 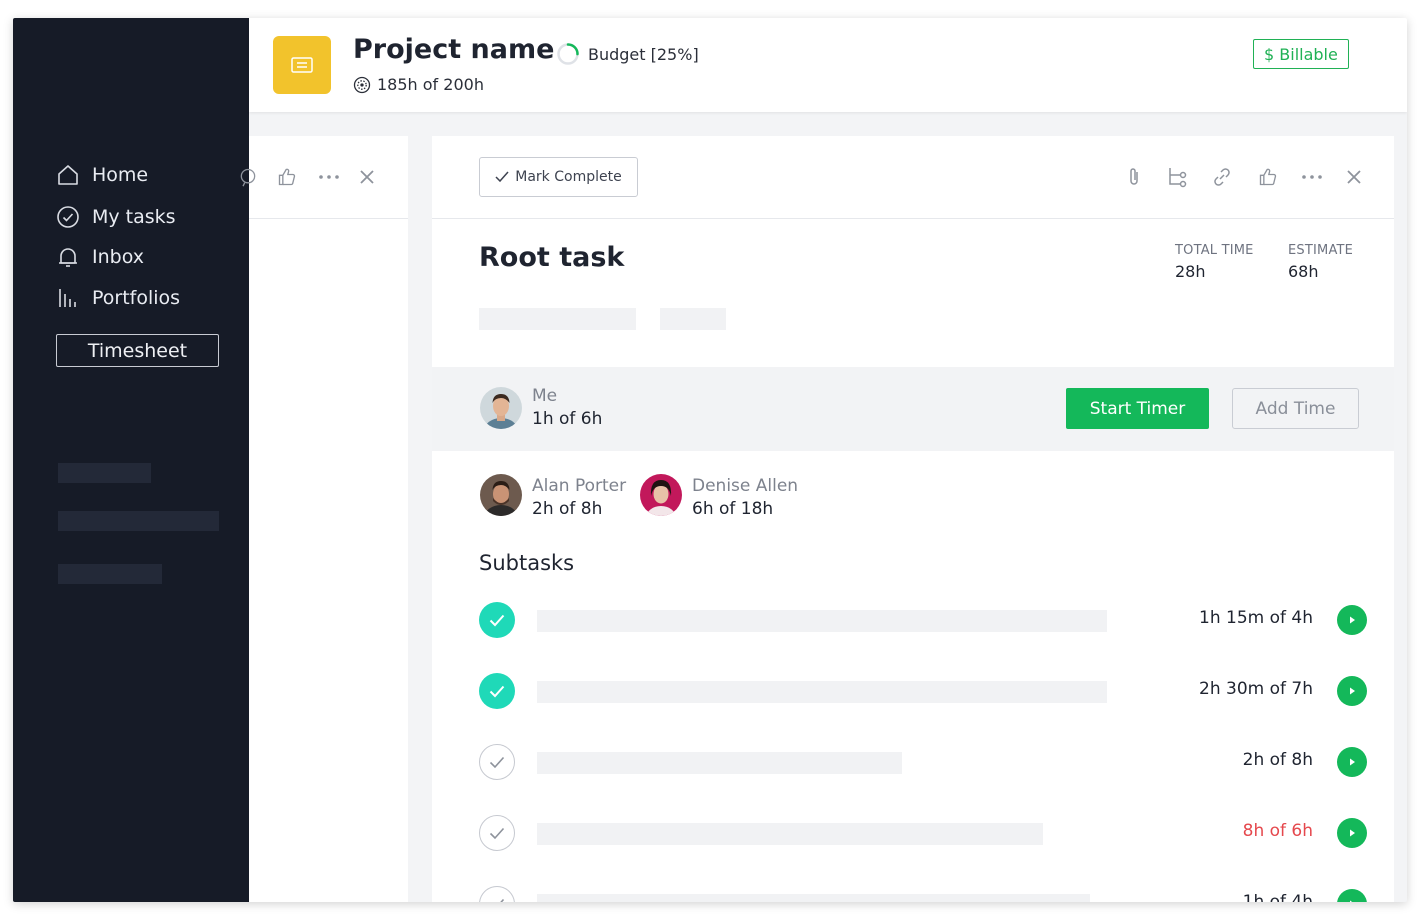 I want to click on project-hours: 185h of 200h, so click(x=418, y=84).